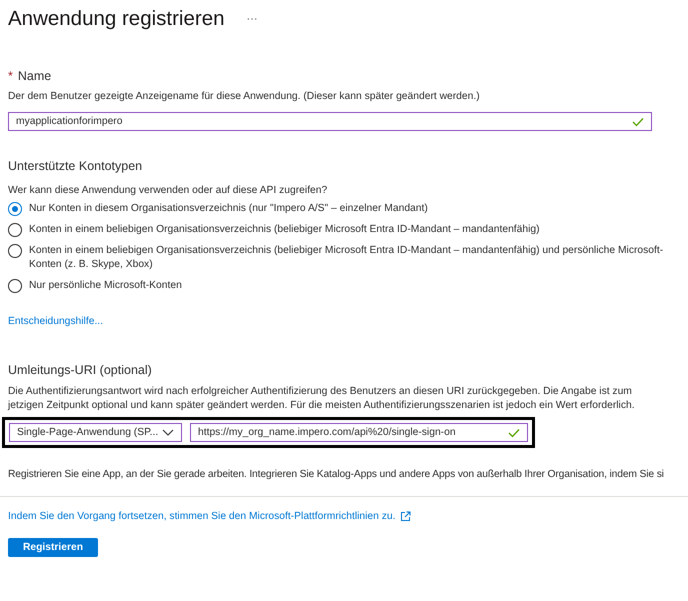 This screenshot has height=601, width=688. I want to click on page-title: Anwendung registrieren, so click(116, 19).